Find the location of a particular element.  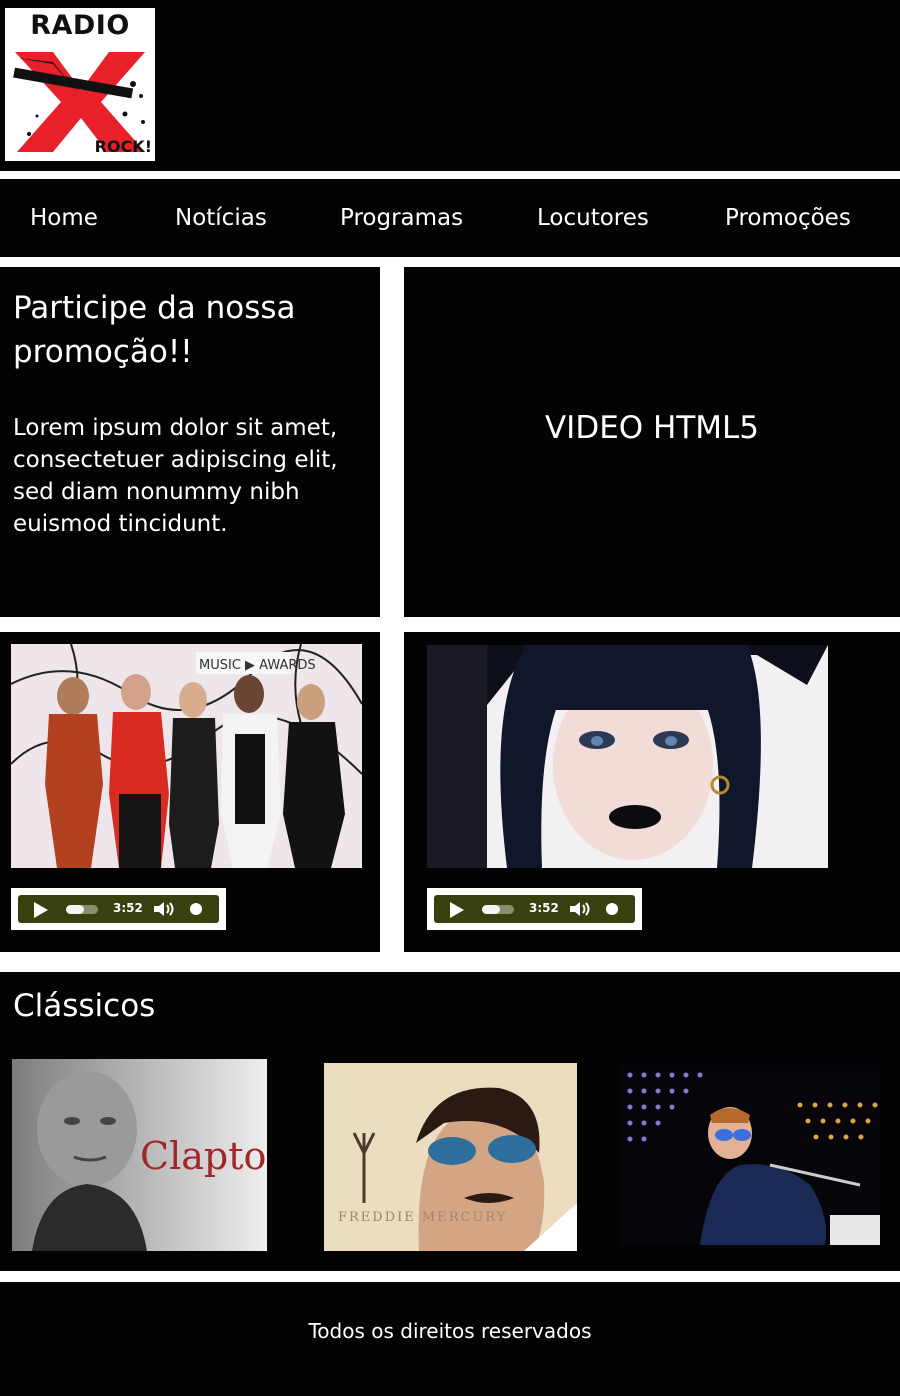

classic-clapton: Clapton is located at coordinates (139, 1155).